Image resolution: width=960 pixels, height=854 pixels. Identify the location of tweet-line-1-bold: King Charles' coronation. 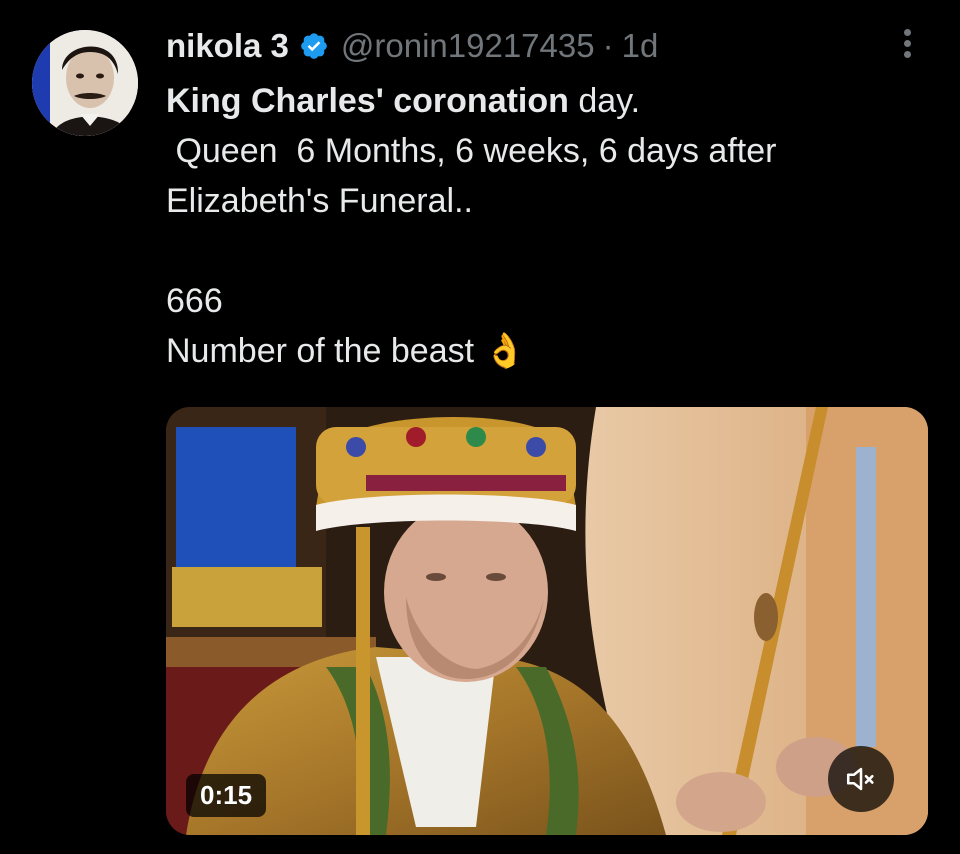
(367, 101).